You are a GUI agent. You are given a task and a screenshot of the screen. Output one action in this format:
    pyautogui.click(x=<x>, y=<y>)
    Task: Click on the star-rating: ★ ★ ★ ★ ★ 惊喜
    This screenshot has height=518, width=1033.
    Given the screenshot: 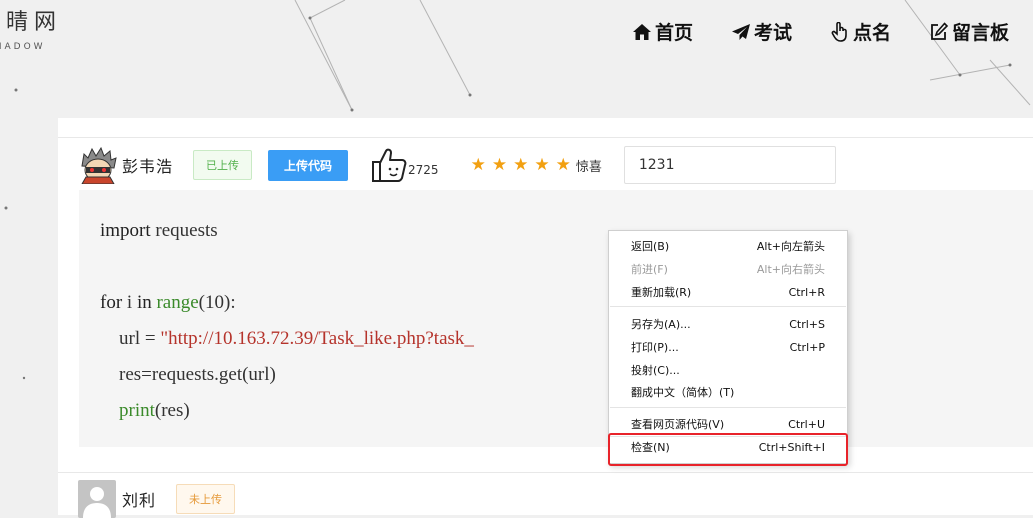 What is the action you would take?
    pyautogui.click(x=547, y=165)
    